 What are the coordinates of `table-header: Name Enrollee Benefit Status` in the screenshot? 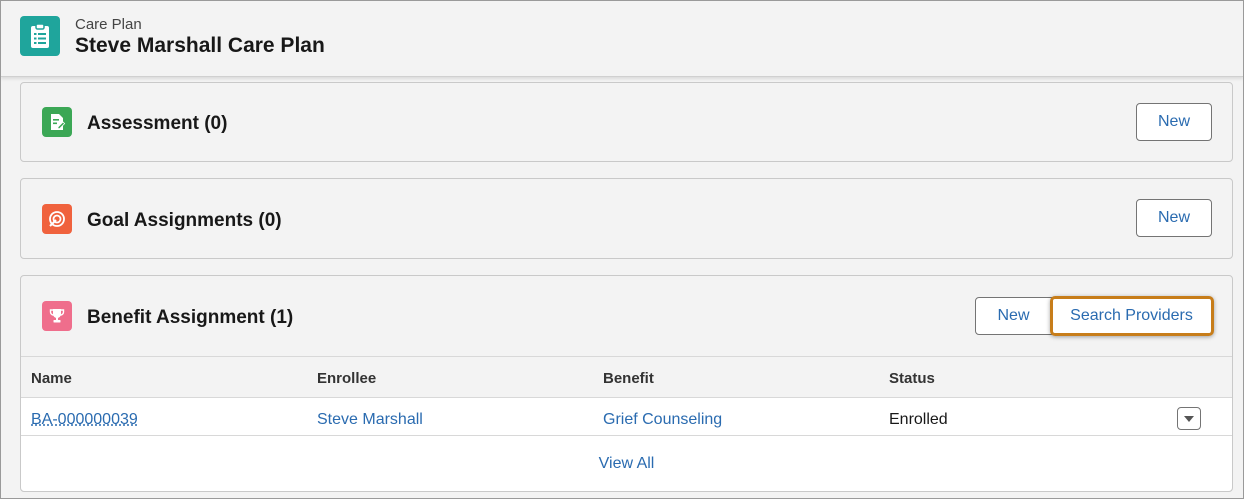 It's located at (626, 377).